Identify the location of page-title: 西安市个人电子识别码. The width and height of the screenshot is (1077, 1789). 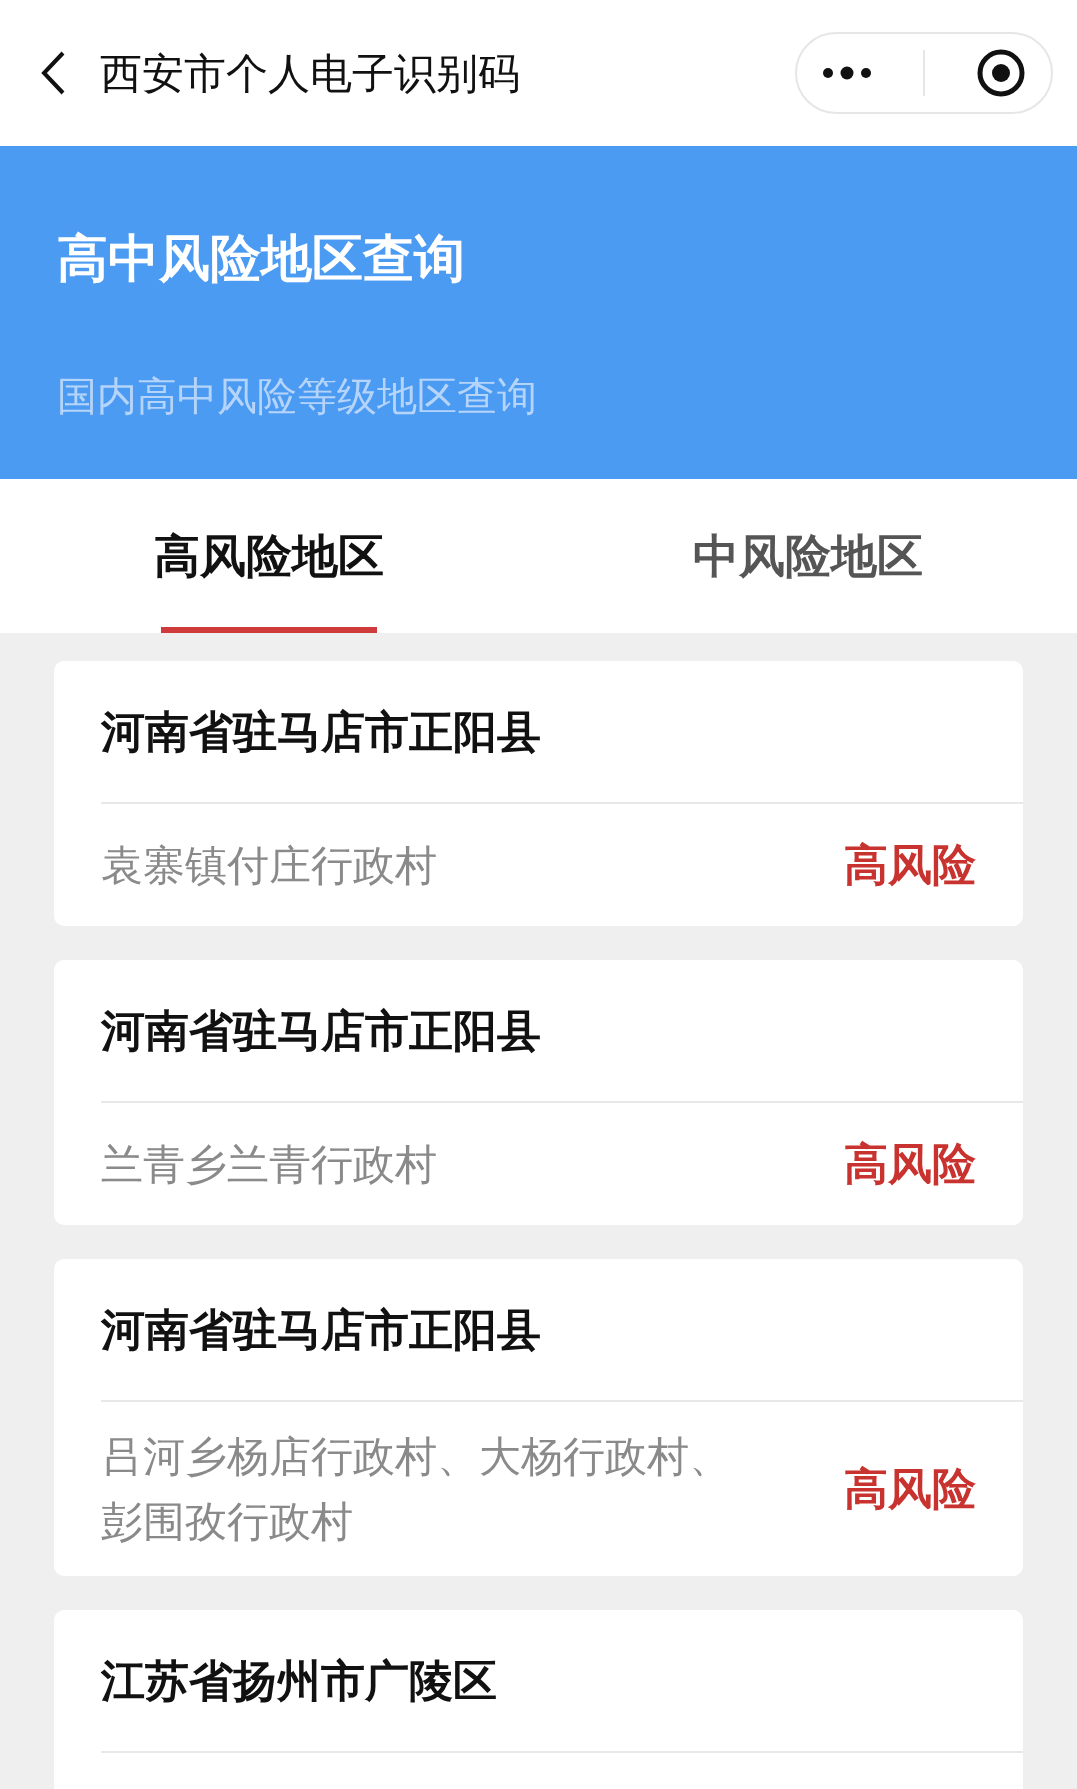
(310, 73).